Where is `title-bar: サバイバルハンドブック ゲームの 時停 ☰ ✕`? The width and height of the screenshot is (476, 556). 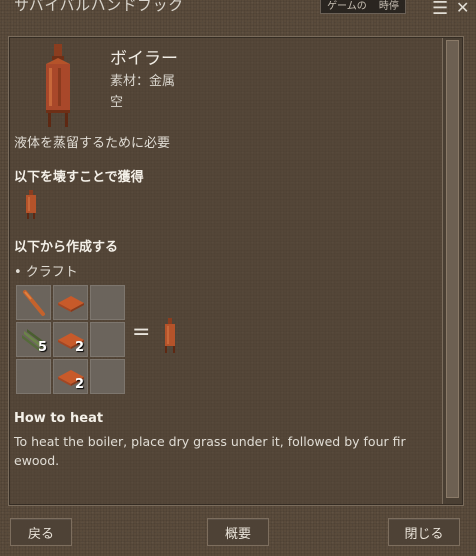
title-bar: サバイバルハンドブック ゲームの 時停 ☰ ✕ is located at coordinates (238, 9).